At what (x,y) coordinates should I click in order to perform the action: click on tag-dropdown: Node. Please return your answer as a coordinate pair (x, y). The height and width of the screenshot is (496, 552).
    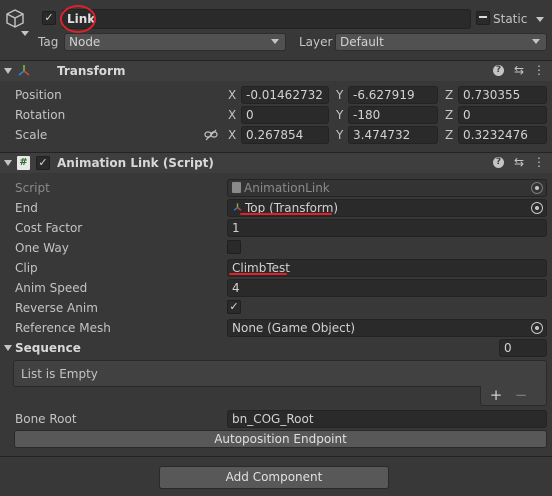
    Looking at the image, I should click on (175, 42).